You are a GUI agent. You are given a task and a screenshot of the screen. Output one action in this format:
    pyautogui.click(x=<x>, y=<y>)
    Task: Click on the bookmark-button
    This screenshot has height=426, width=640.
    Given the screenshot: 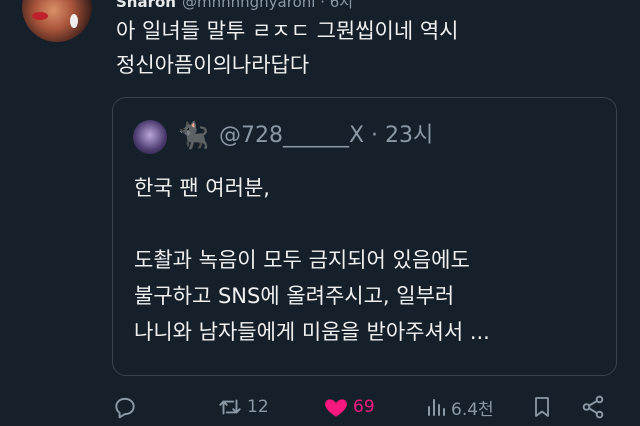 What is the action you would take?
    pyautogui.click(x=542, y=407)
    